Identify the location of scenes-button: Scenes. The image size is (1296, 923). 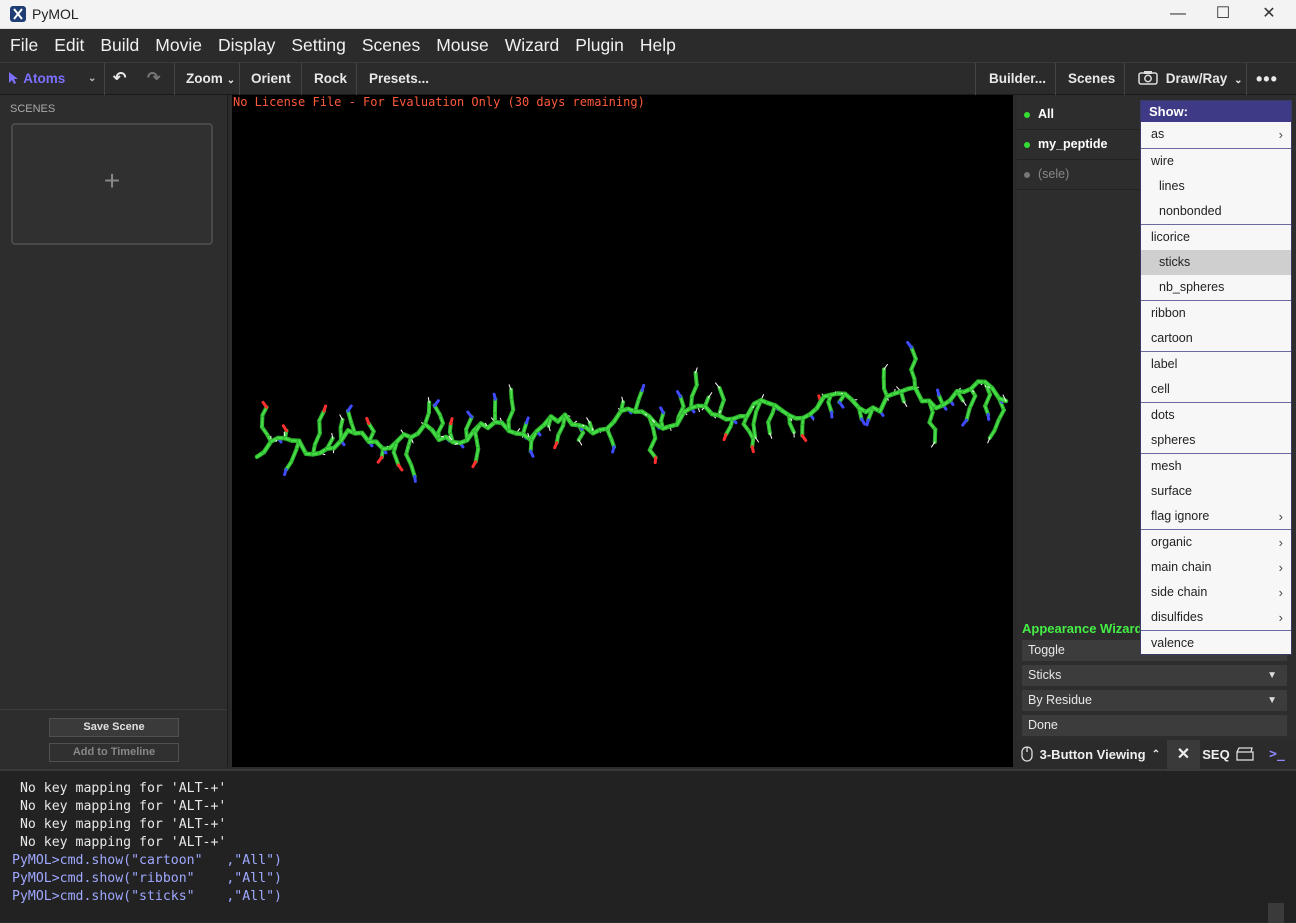
(1091, 79).